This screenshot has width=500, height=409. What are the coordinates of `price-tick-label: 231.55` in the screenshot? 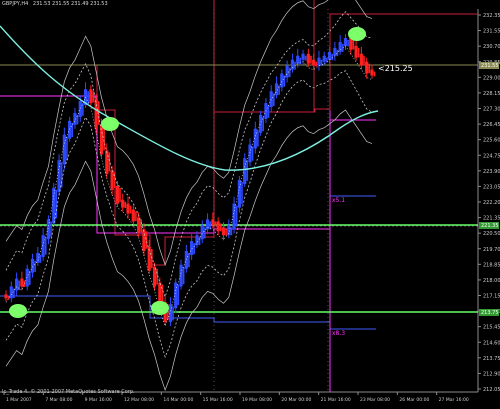 It's located at (491, 32).